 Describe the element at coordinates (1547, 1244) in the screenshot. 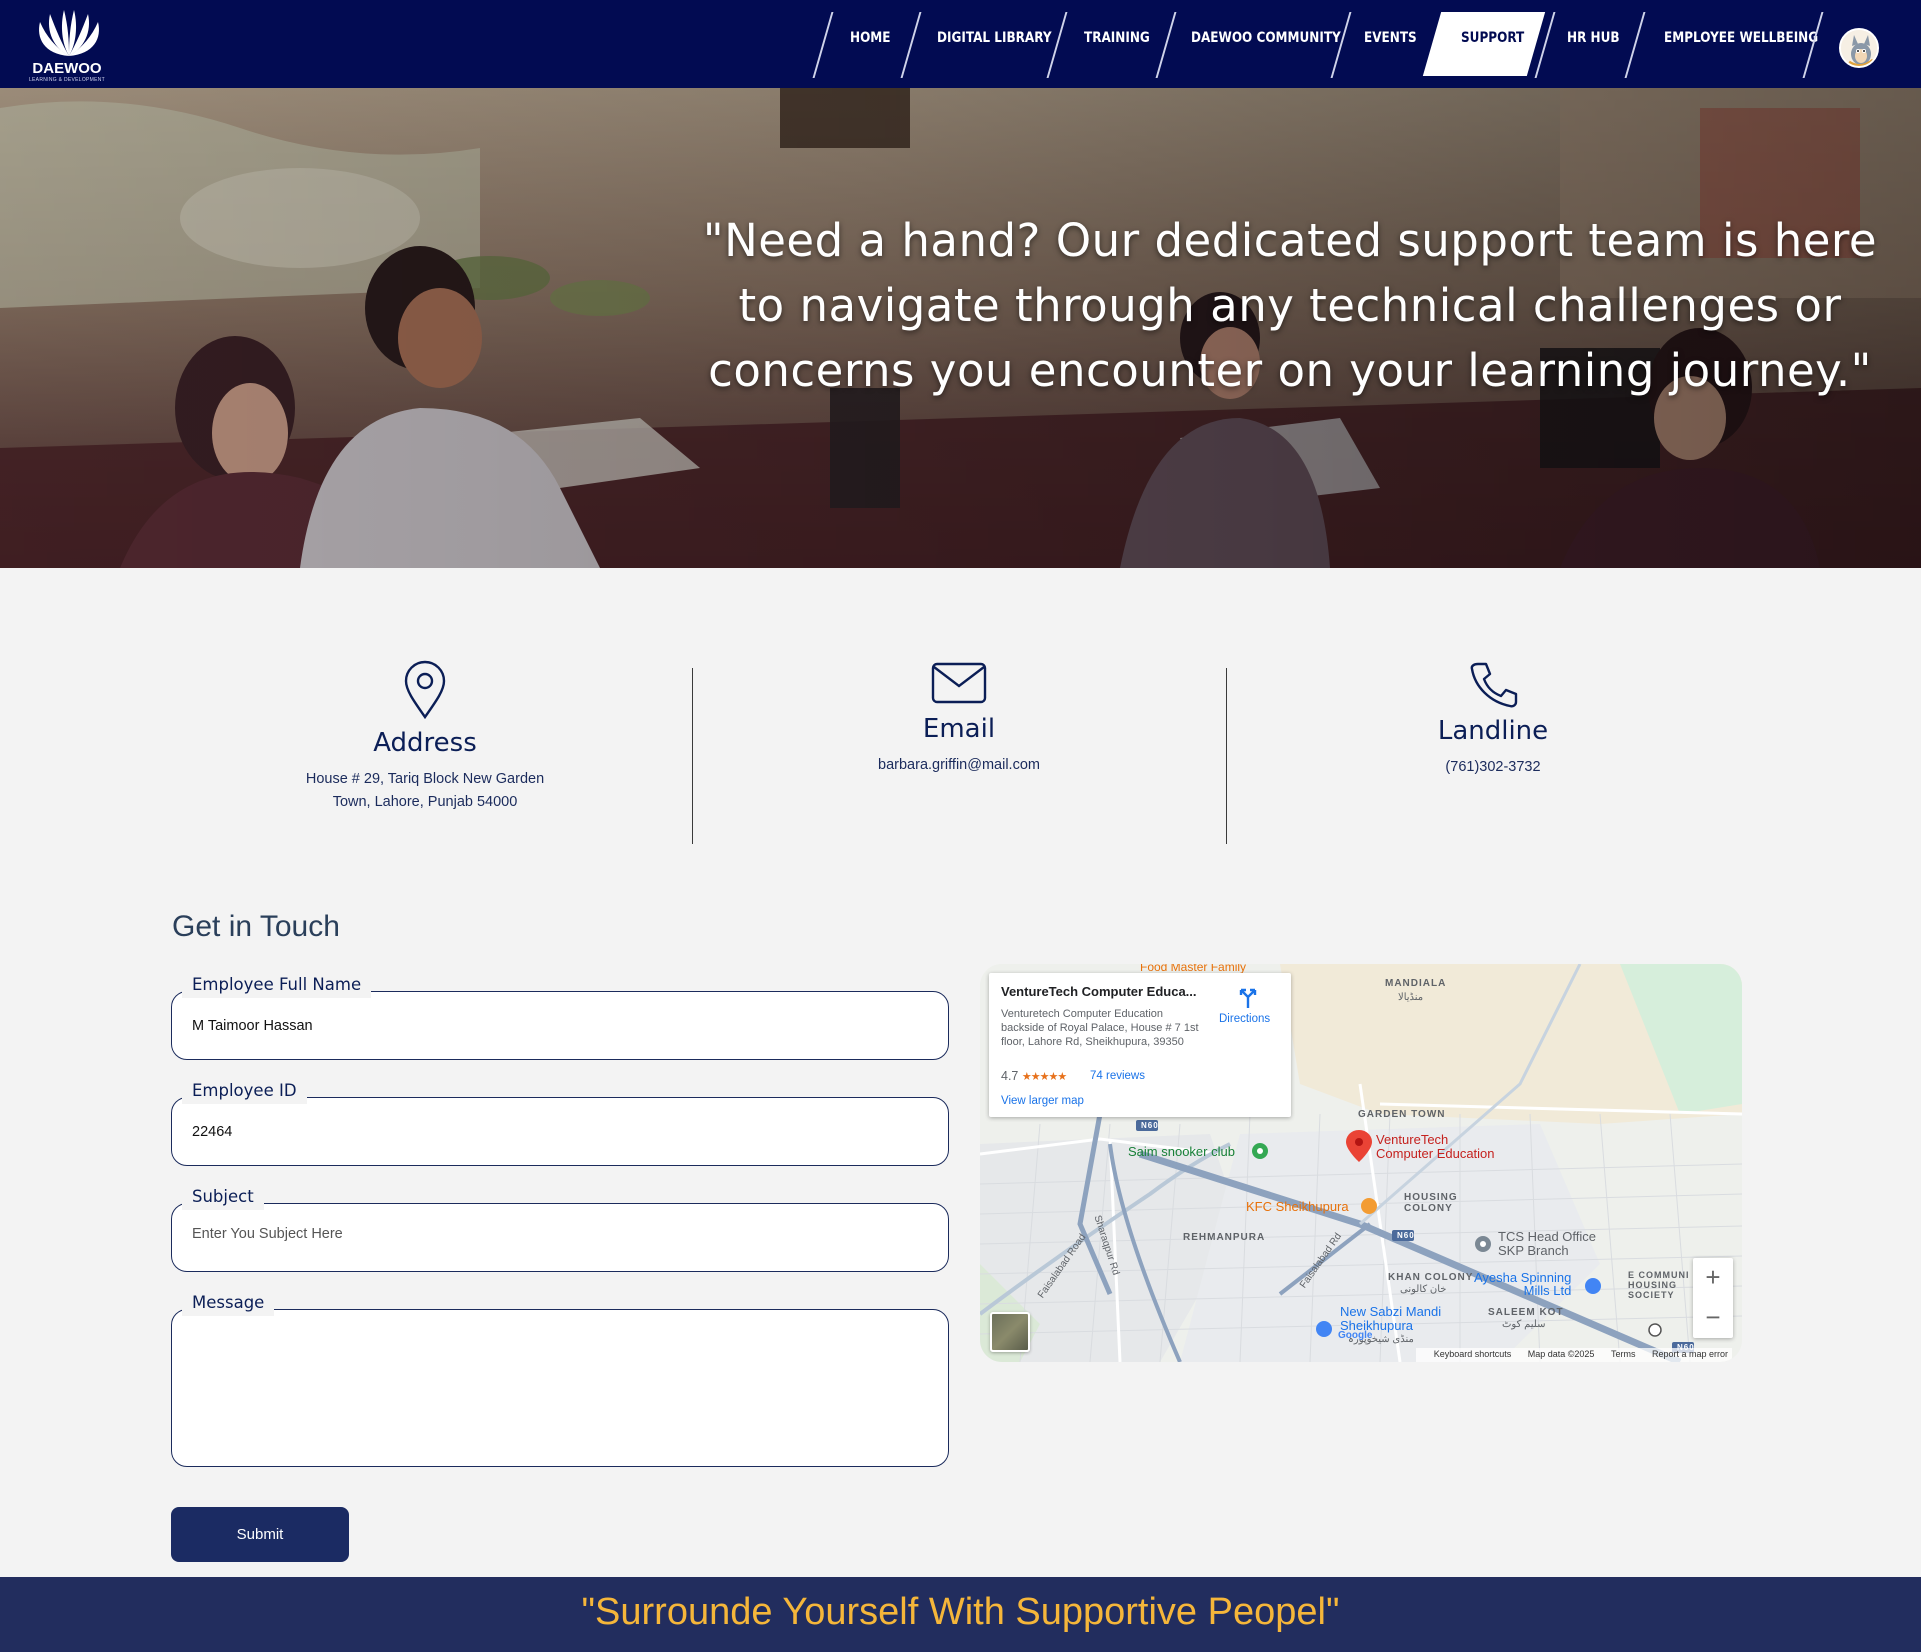

I see `map-label-tcs: TCS Head Office SKP Branch` at that location.